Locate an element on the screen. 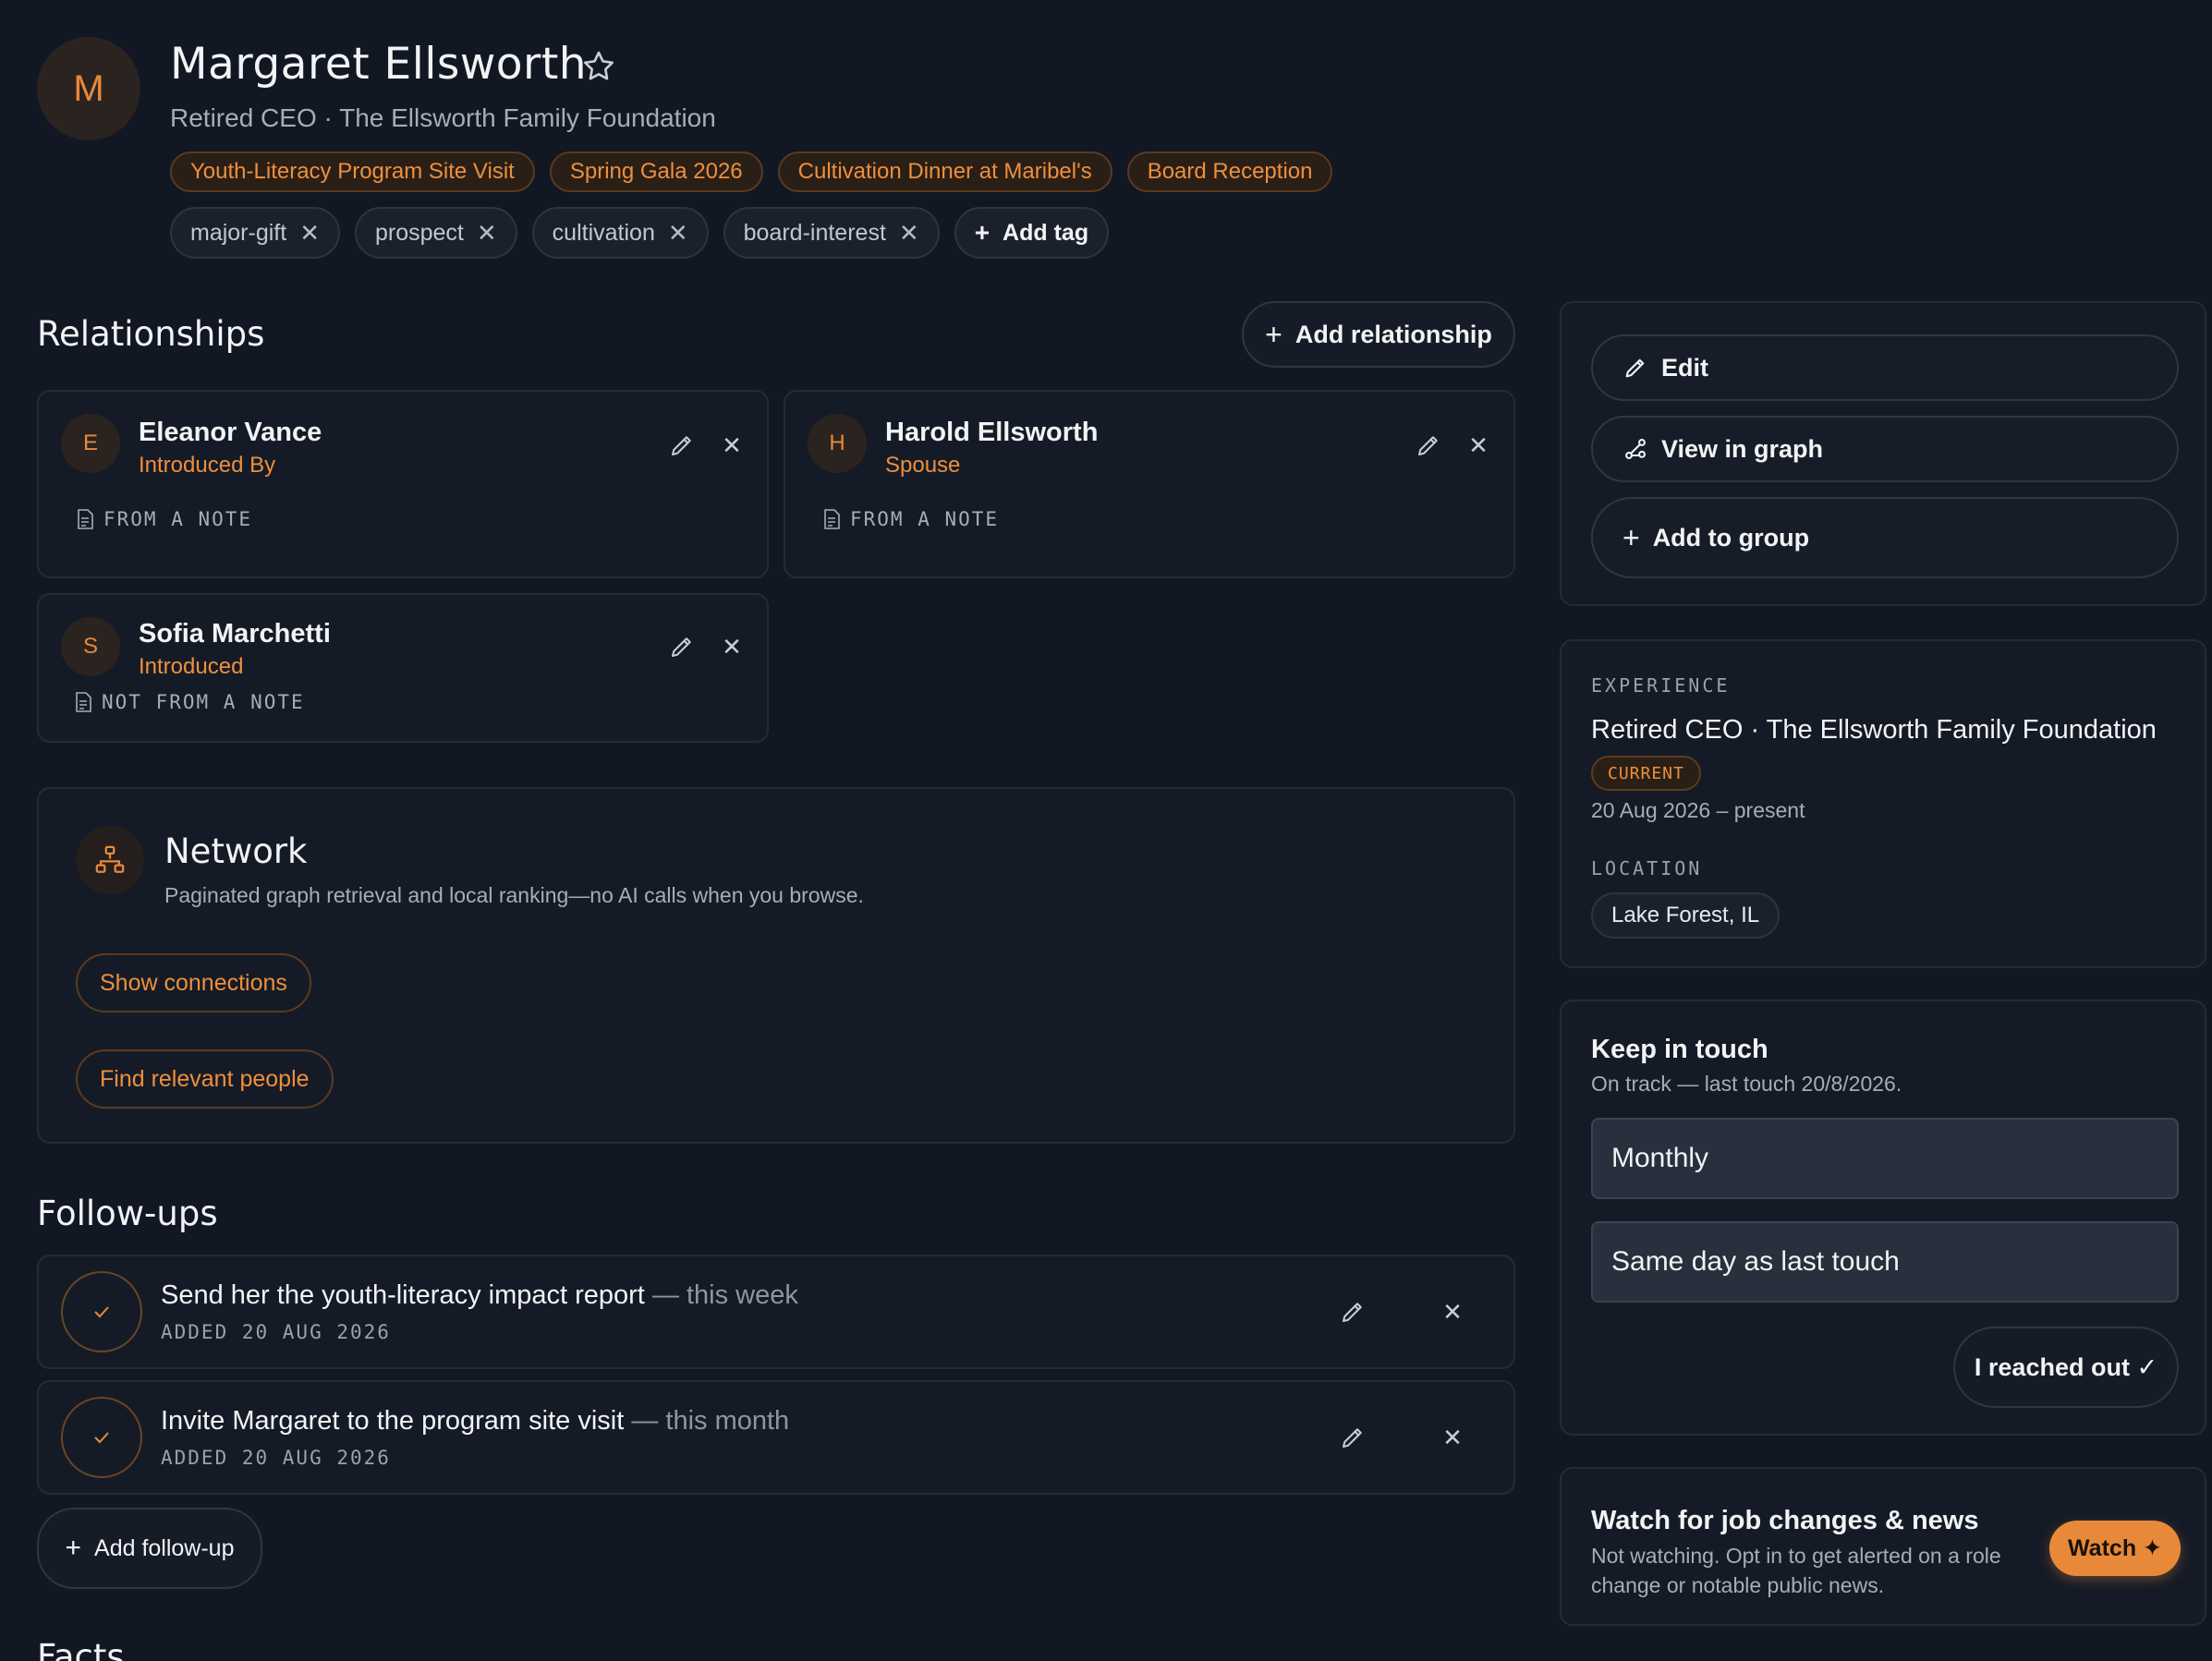 The image size is (2212, 1661). avatar: M is located at coordinates (88, 88).